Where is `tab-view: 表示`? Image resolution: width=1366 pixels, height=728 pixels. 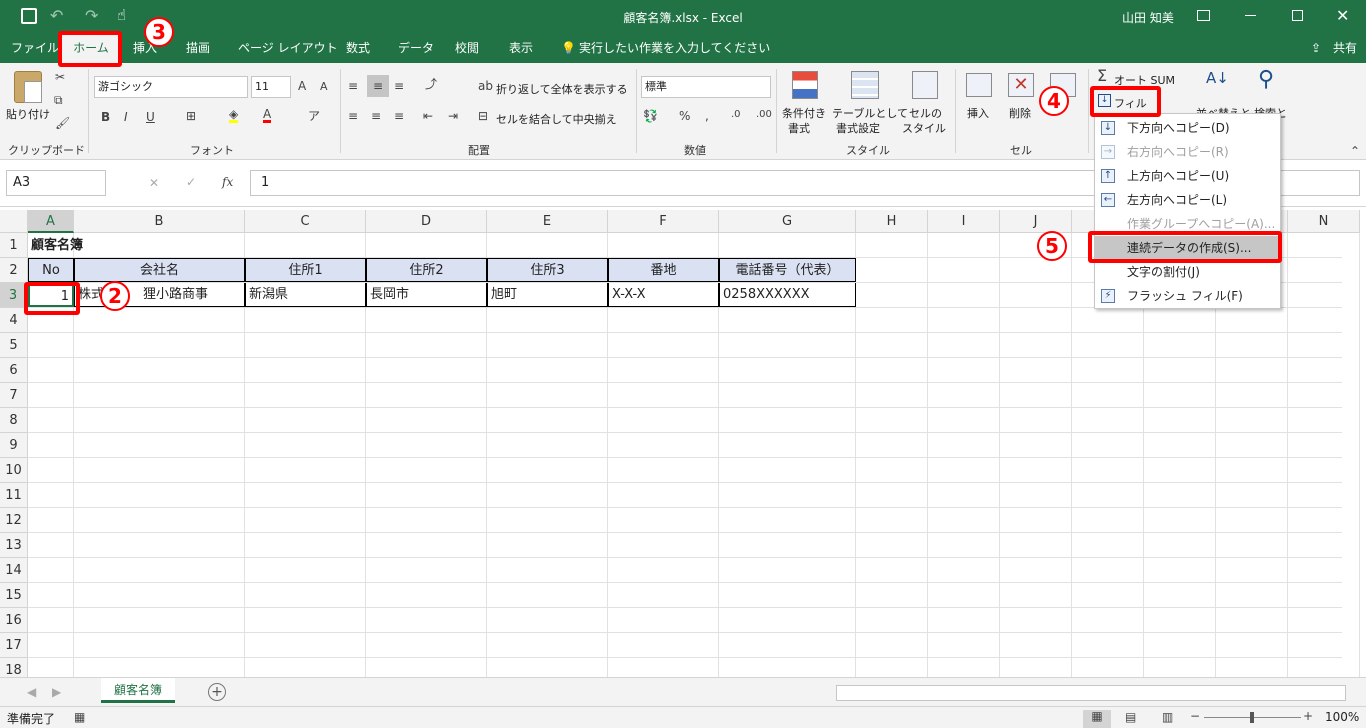
tab-view: 表示 is located at coordinates (521, 48).